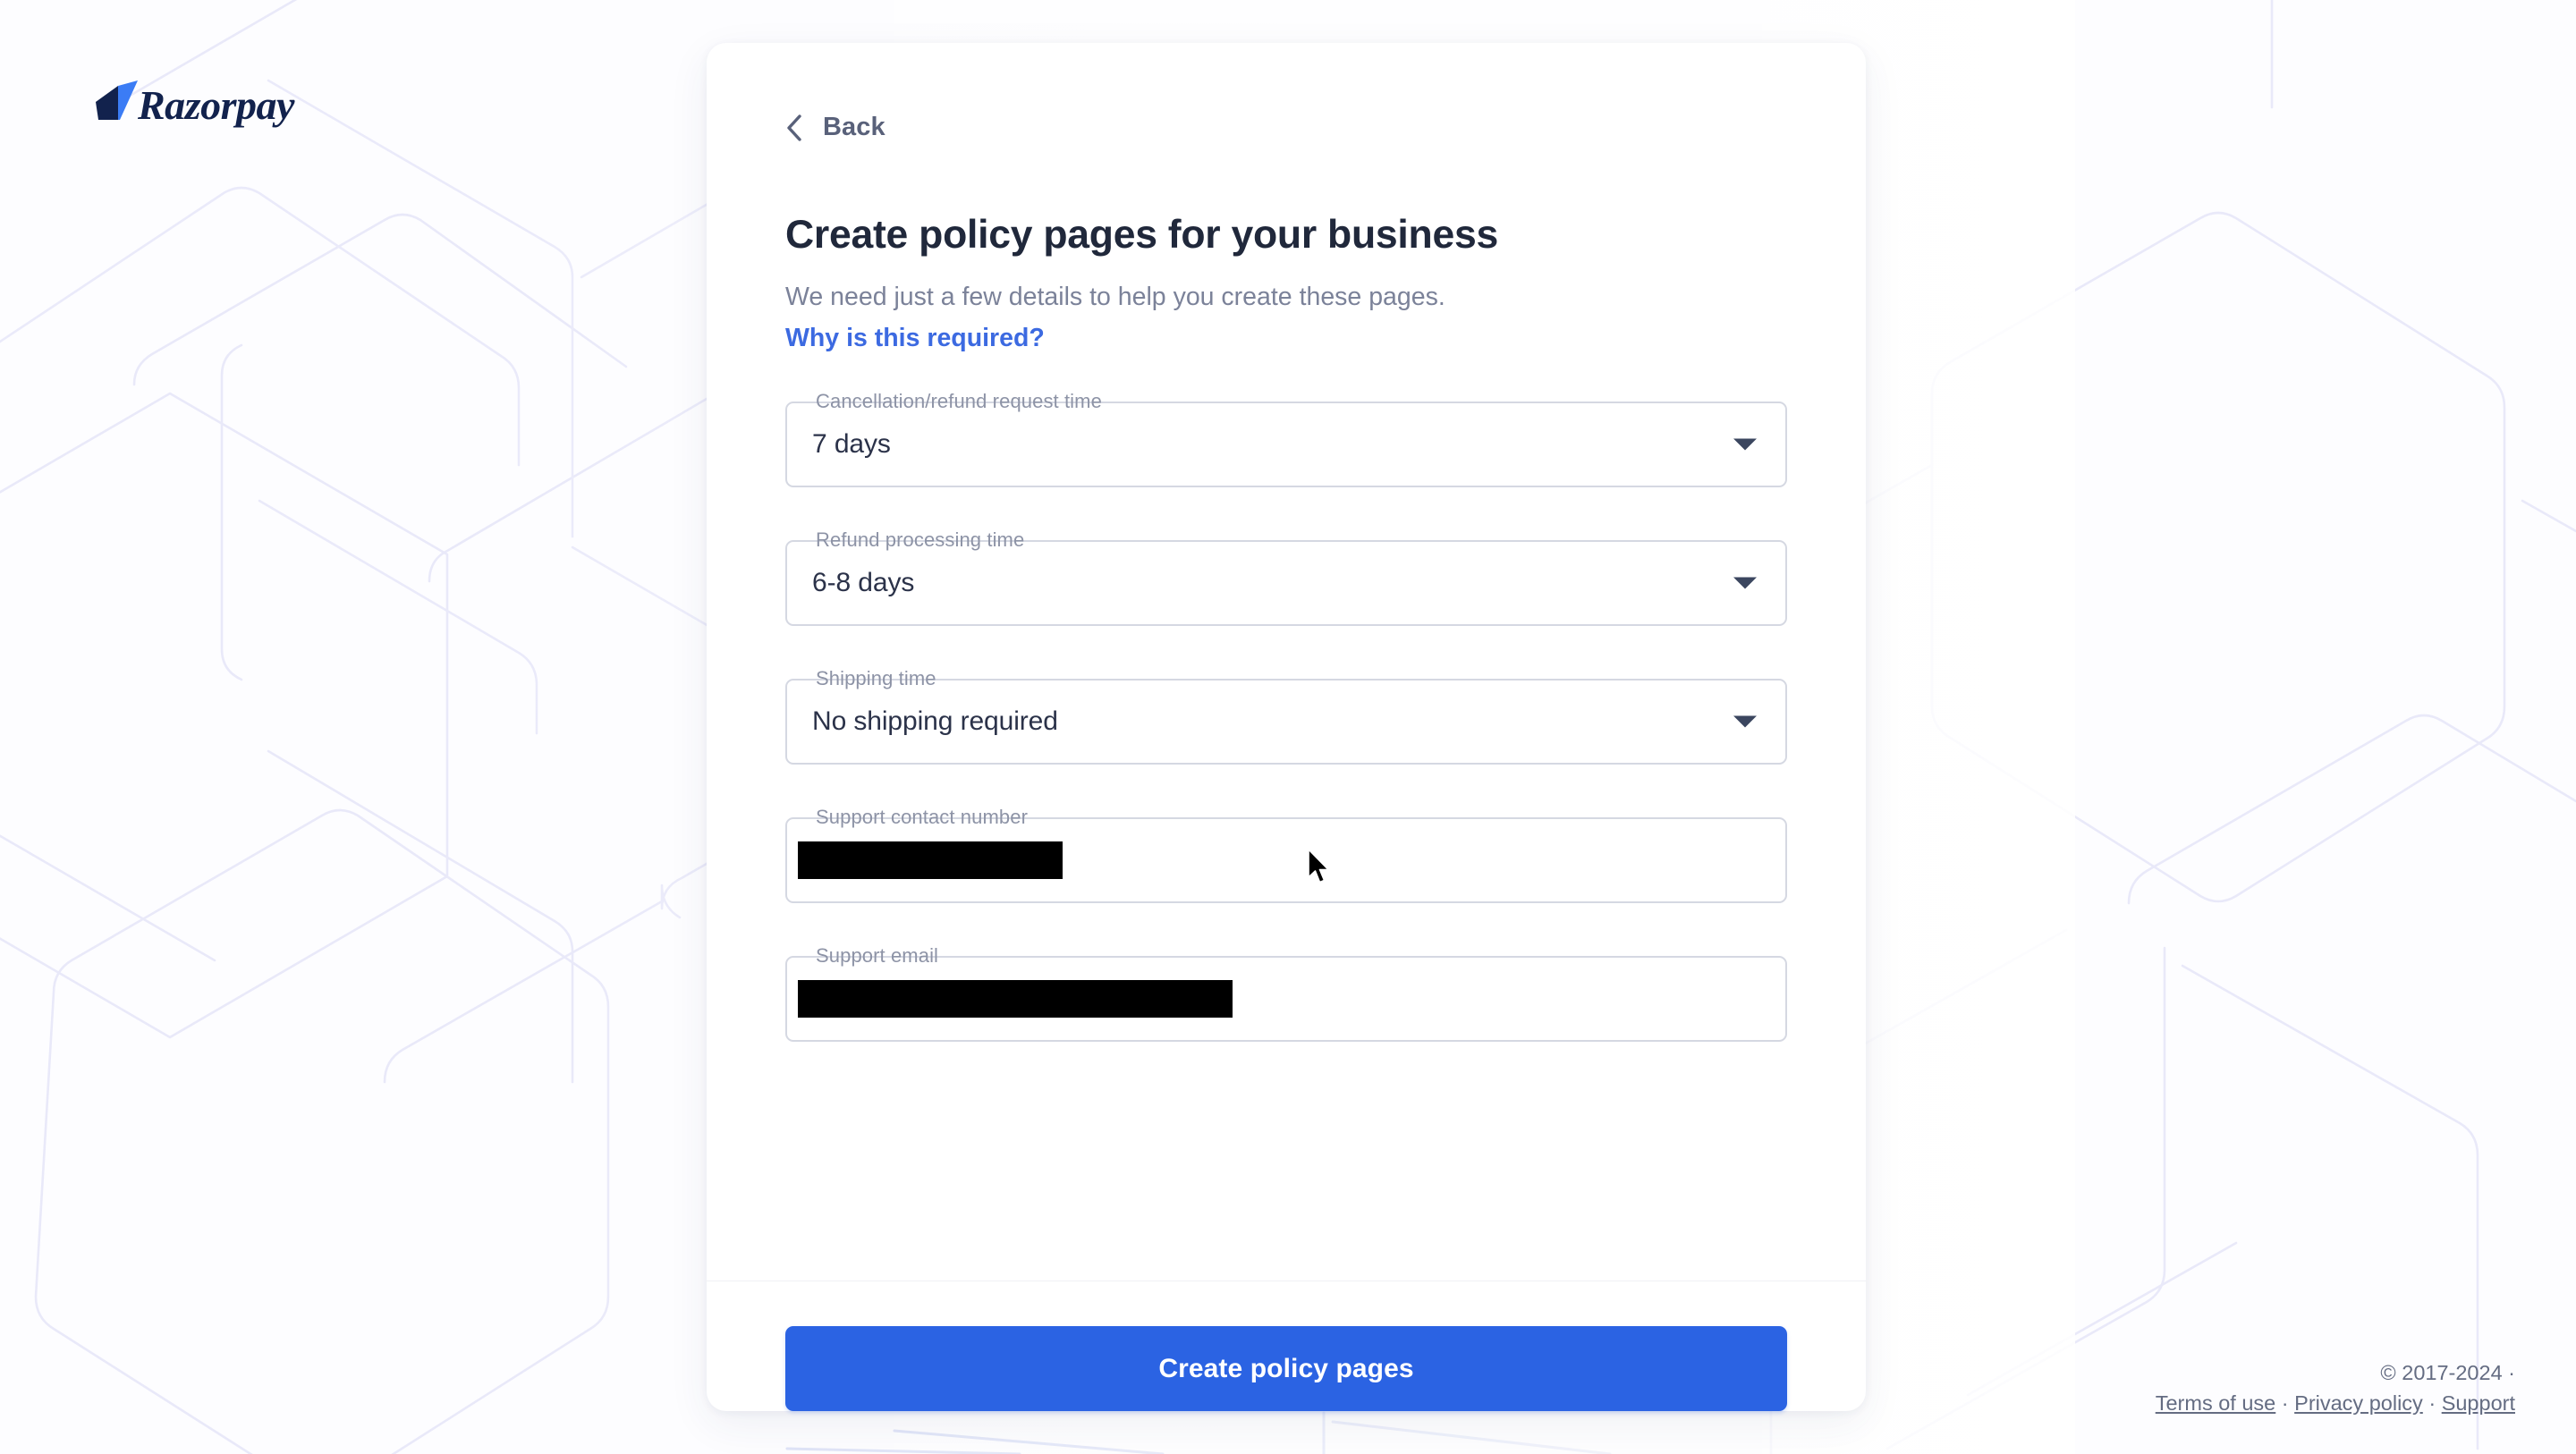 The height and width of the screenshot is (1454, 2576). I want to click on field-value: No shipping required, so click(935, 721).